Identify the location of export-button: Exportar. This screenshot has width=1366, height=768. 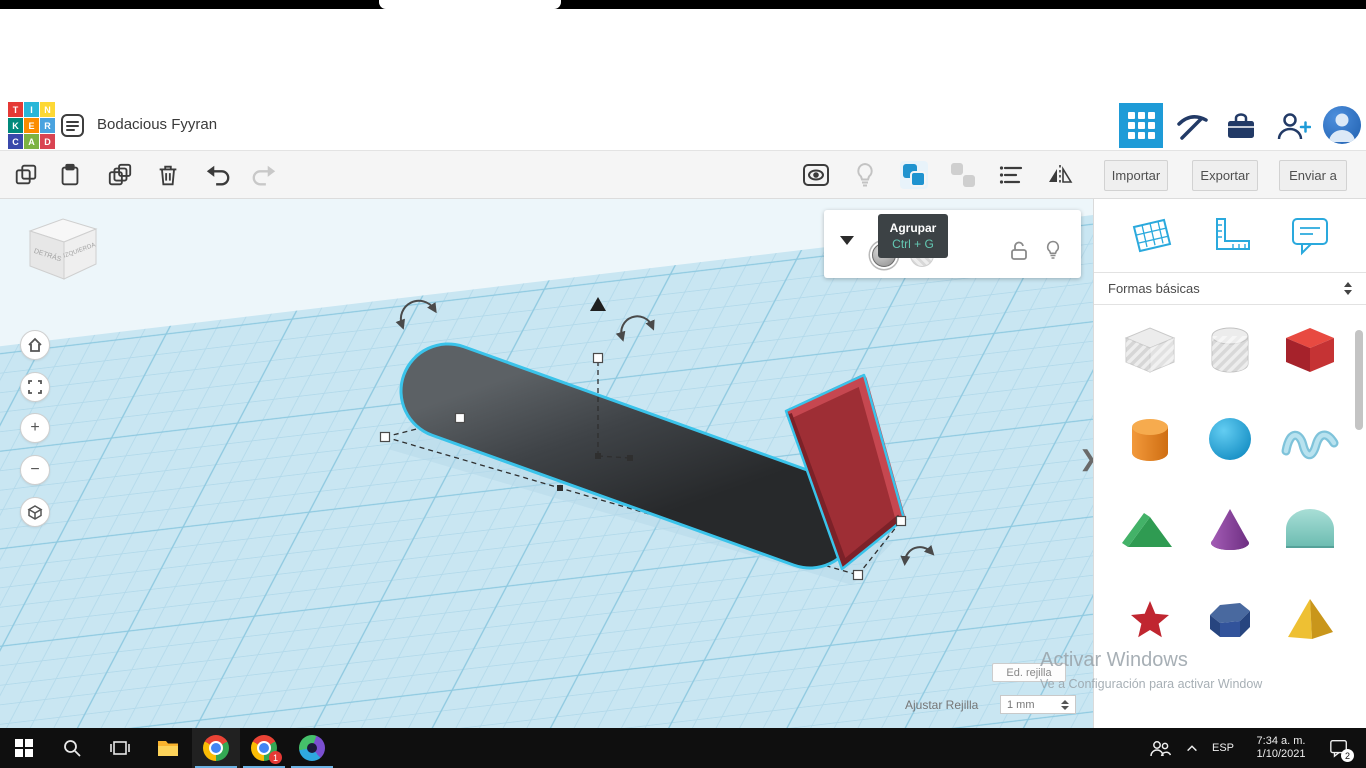
(1225, 175).